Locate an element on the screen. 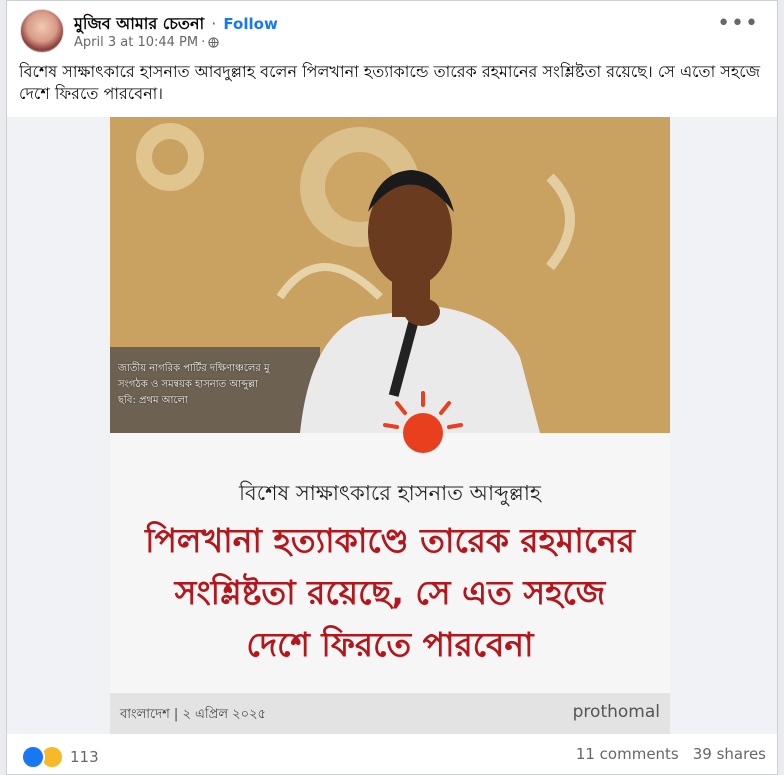 Image resolution: width=784 pixels, height=775 pixels. sun-logo-icon is located at coordinates (423, 422).